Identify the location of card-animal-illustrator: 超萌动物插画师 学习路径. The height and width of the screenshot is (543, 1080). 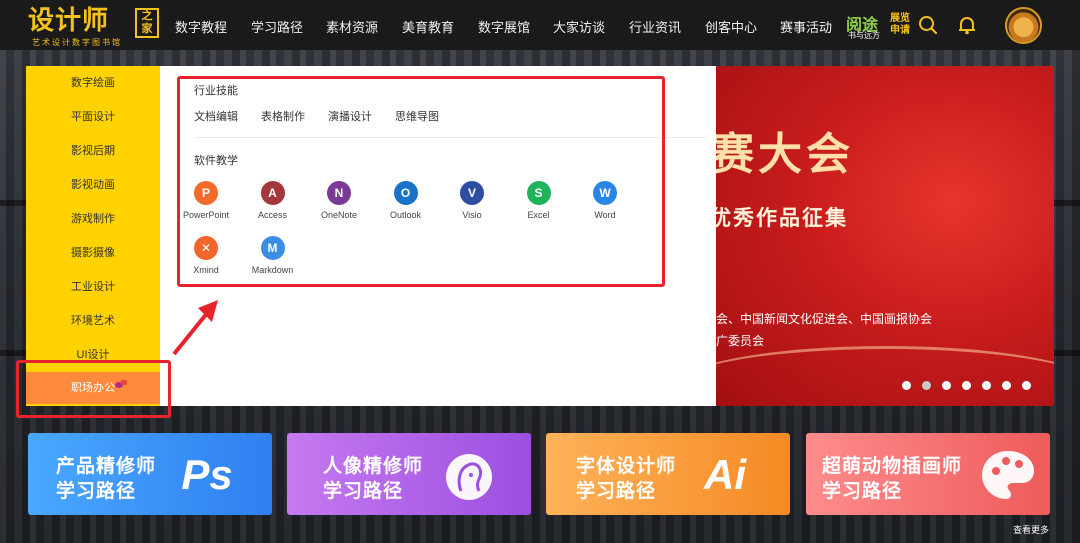
(928, 474).